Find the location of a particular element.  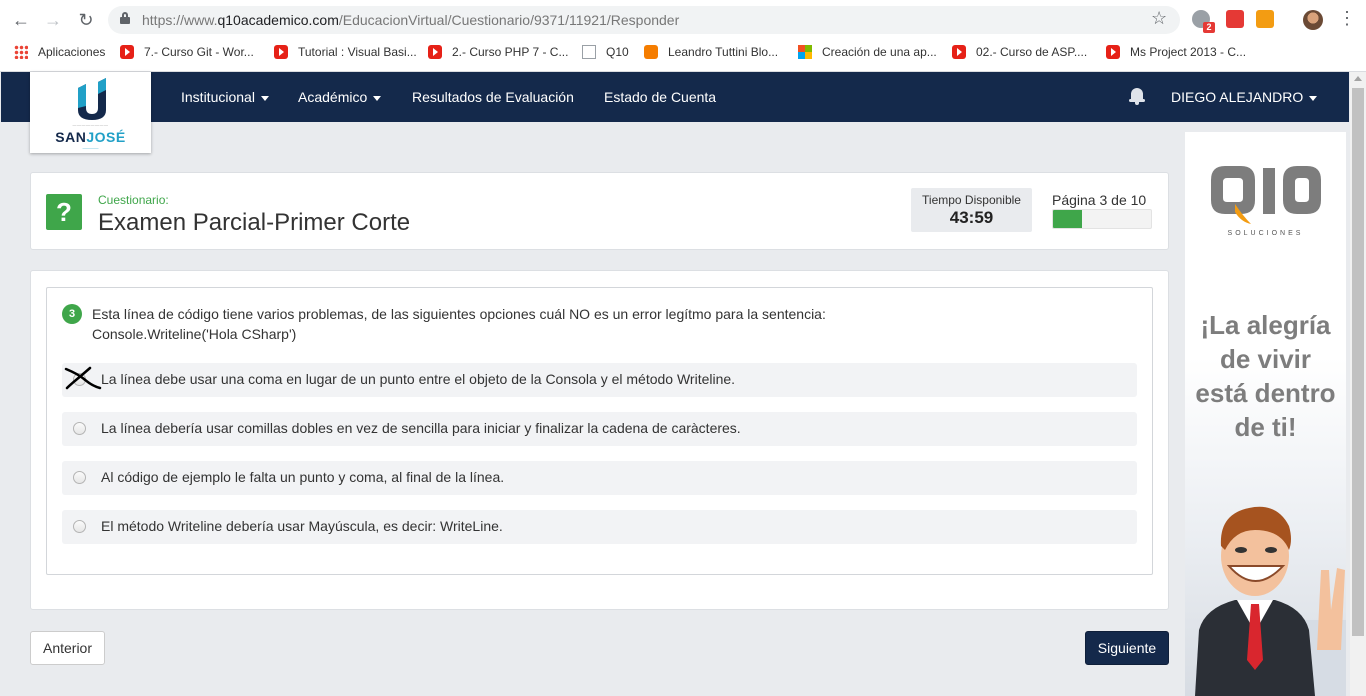

page-progress-bar is located at coordinates (1102, 219).